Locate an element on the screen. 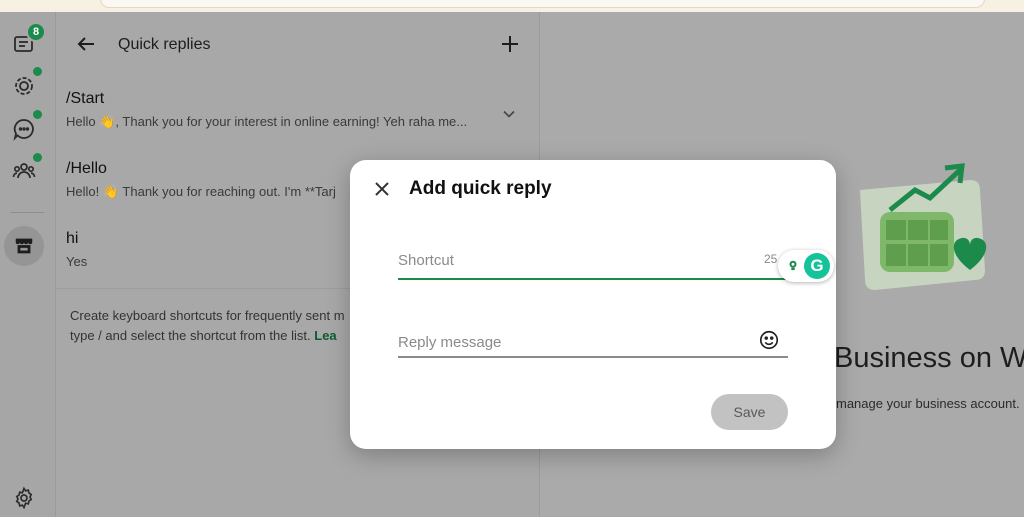 The height and width of the screenshot is (517, 1024). chevron-down-icon is located at coordinates (509, 114).